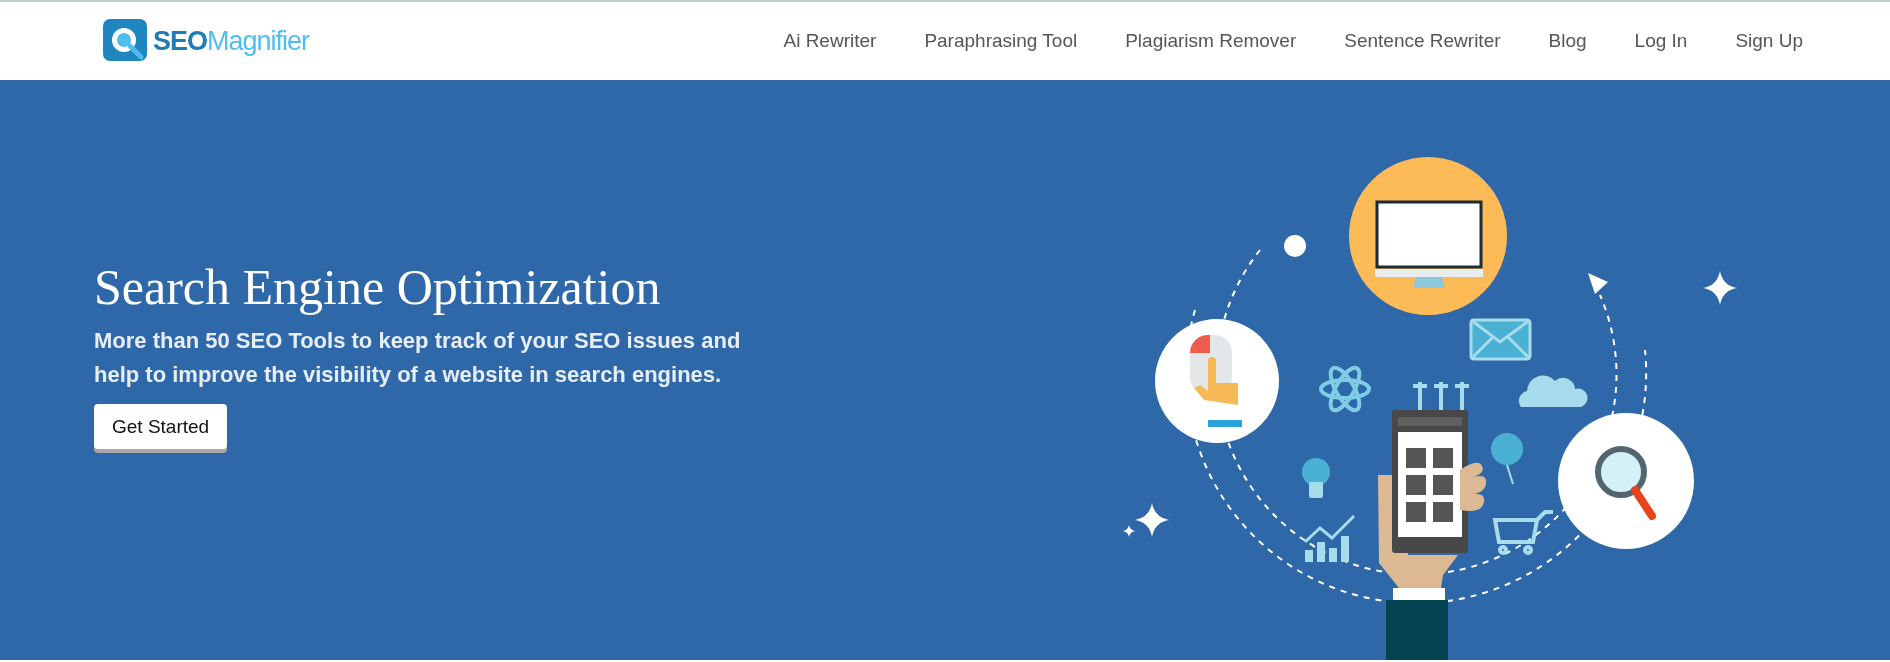  What do you see at coordinates (1295, 246) in the screenshot?
I see `dot` at bounding box center [1295, 246].